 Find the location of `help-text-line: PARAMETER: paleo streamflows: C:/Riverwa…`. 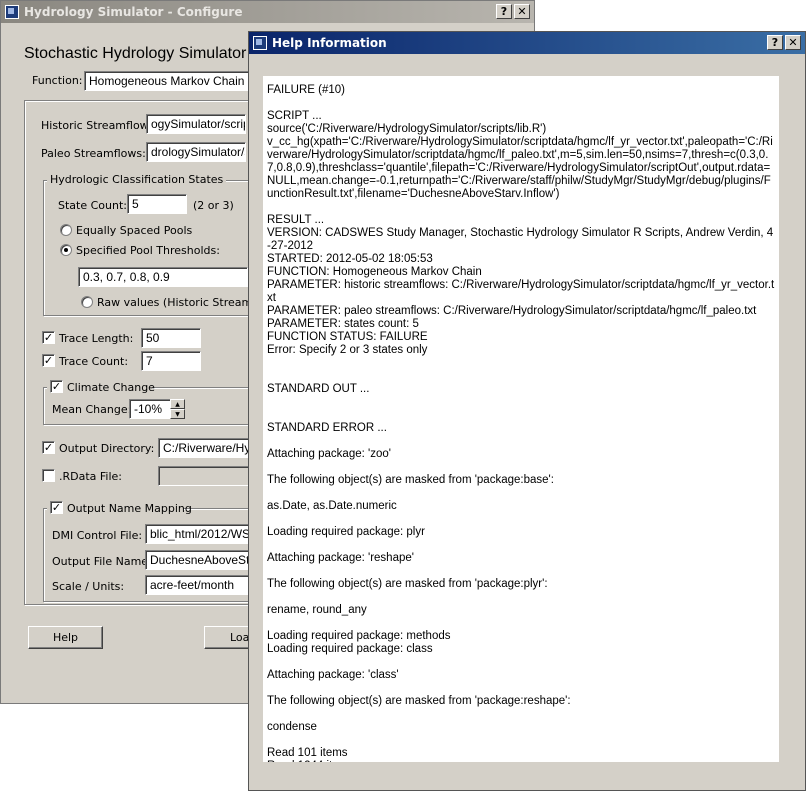

help-text-line: PARAMETER: paleo streamflows: C:/Riverwa… is located at coordinates (512, 311).